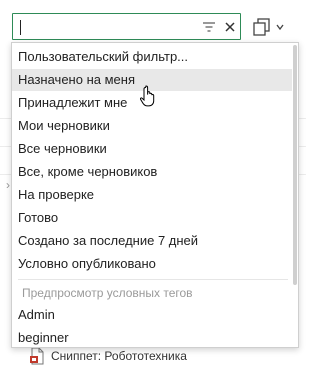  What do you see at coordinates (152, 195) in the screenshot?
I see `menu-item-in-review: На проверке` at bounding box center [152, 195].